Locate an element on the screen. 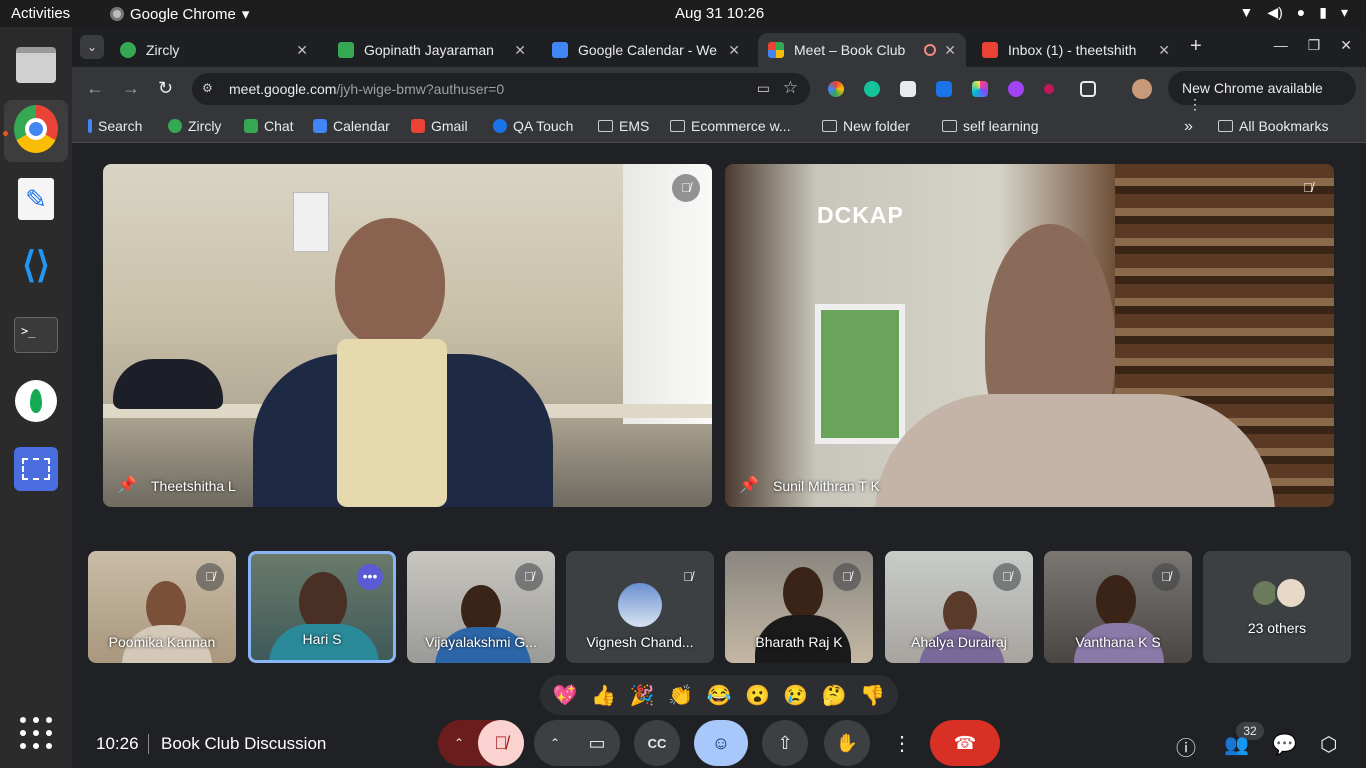 This screenshot has width=1366, height=768. bookmark-folder-self-learning: self learning is located at coordinates (990, 126).